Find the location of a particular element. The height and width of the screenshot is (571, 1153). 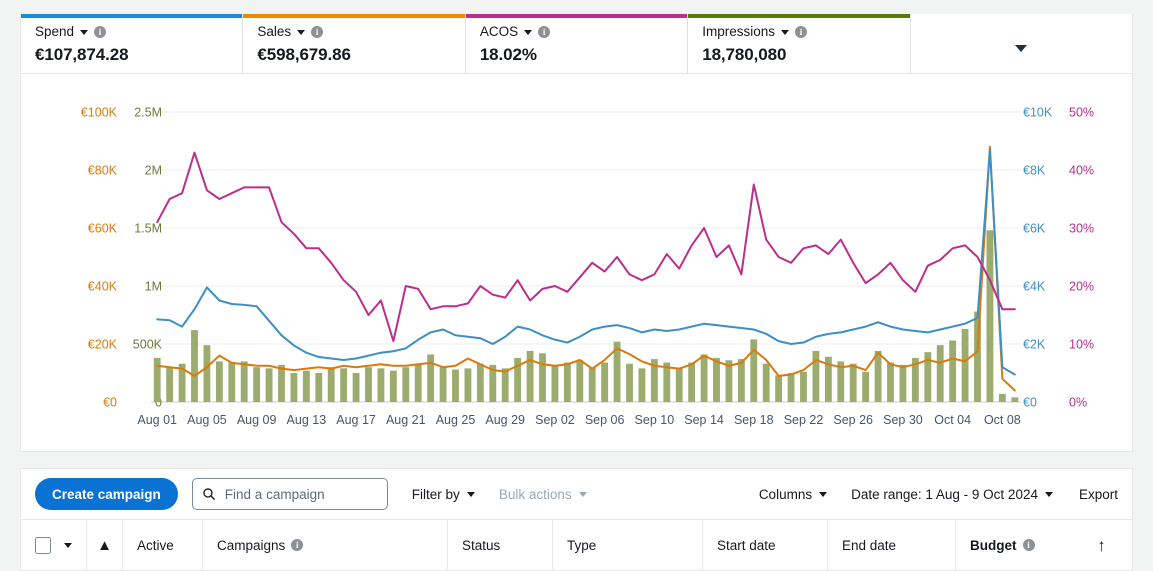

x-axis-tick: Sep 14 is located at coordinates (704, 420).